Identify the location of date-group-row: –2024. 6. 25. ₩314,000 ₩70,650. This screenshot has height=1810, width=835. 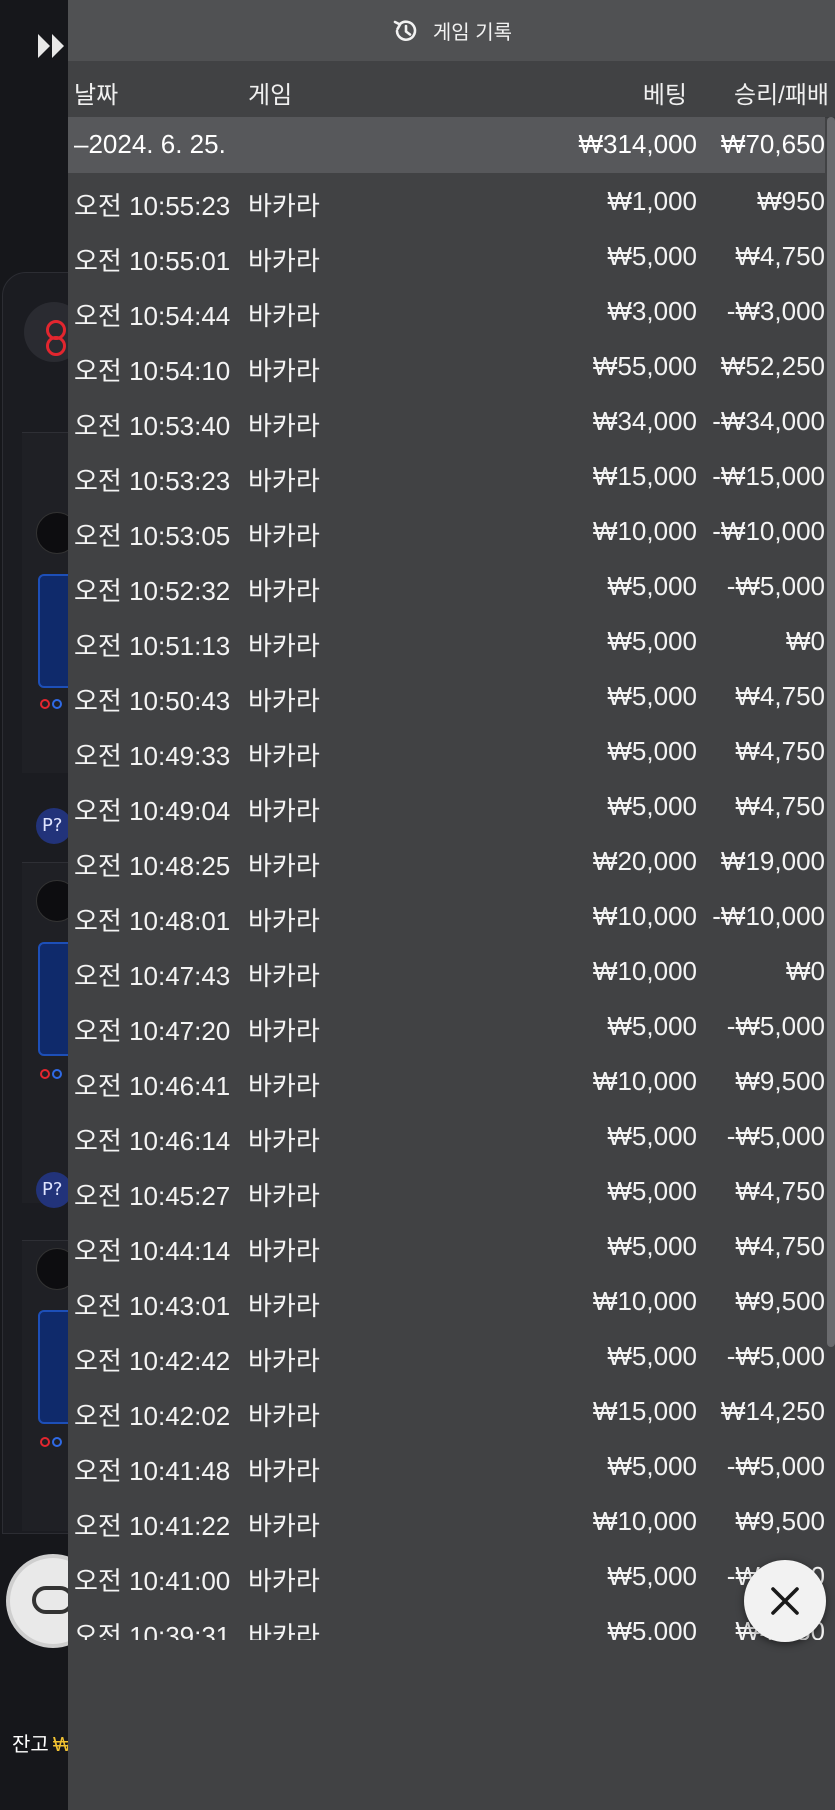
(446, 145).